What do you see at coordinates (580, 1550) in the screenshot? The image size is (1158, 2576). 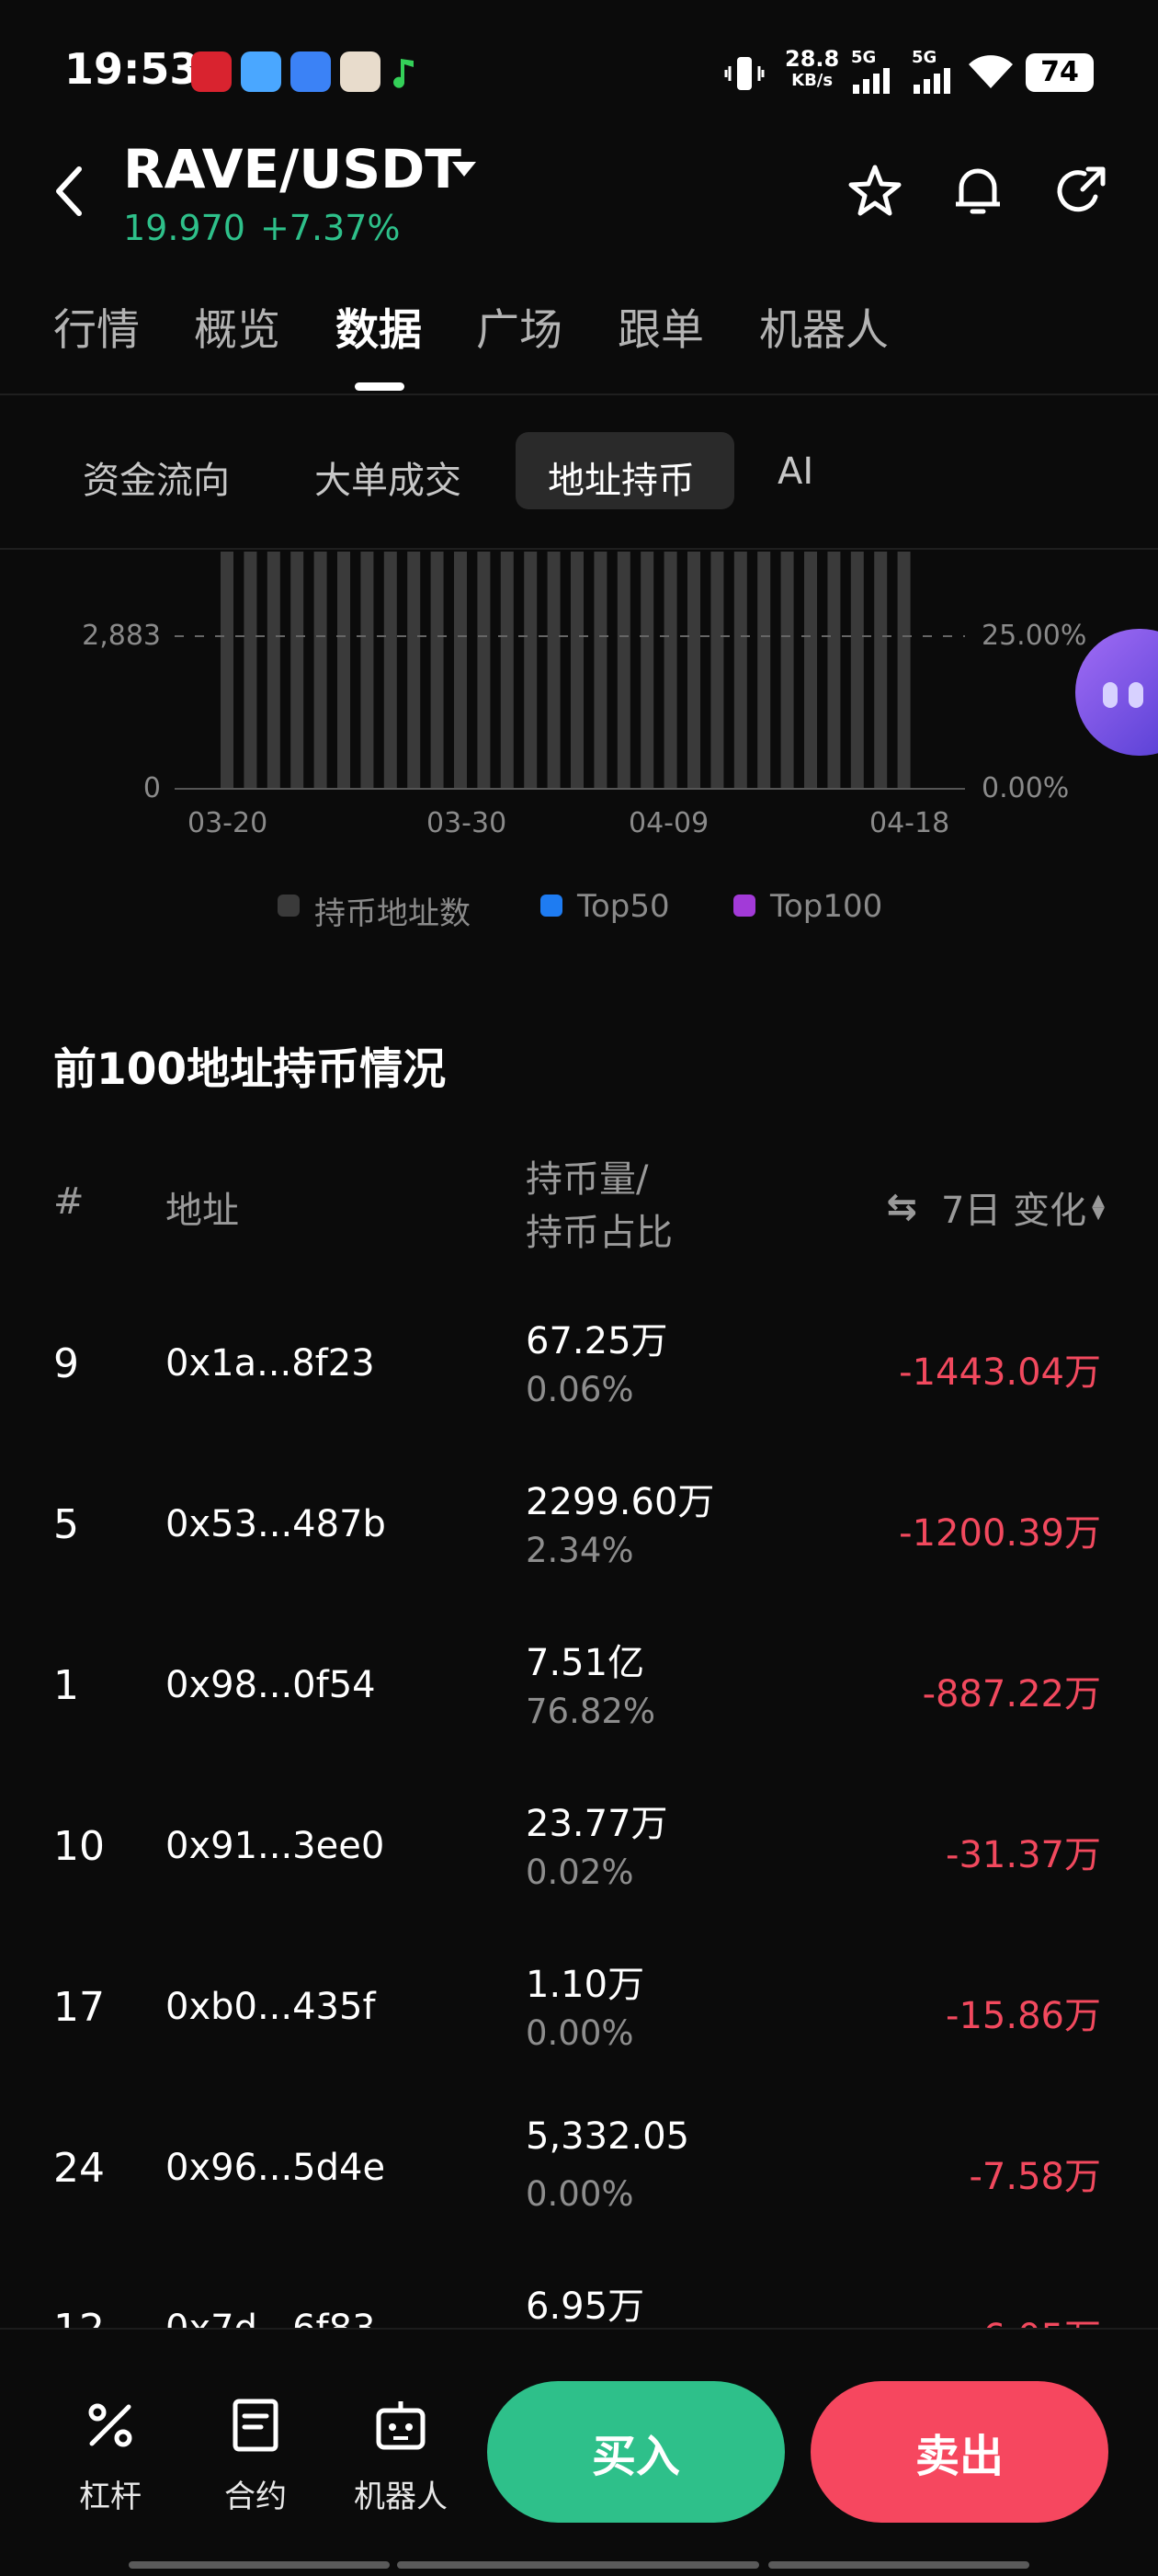 I see `row-share: 2.34%` at bounding box center [580, 1550].